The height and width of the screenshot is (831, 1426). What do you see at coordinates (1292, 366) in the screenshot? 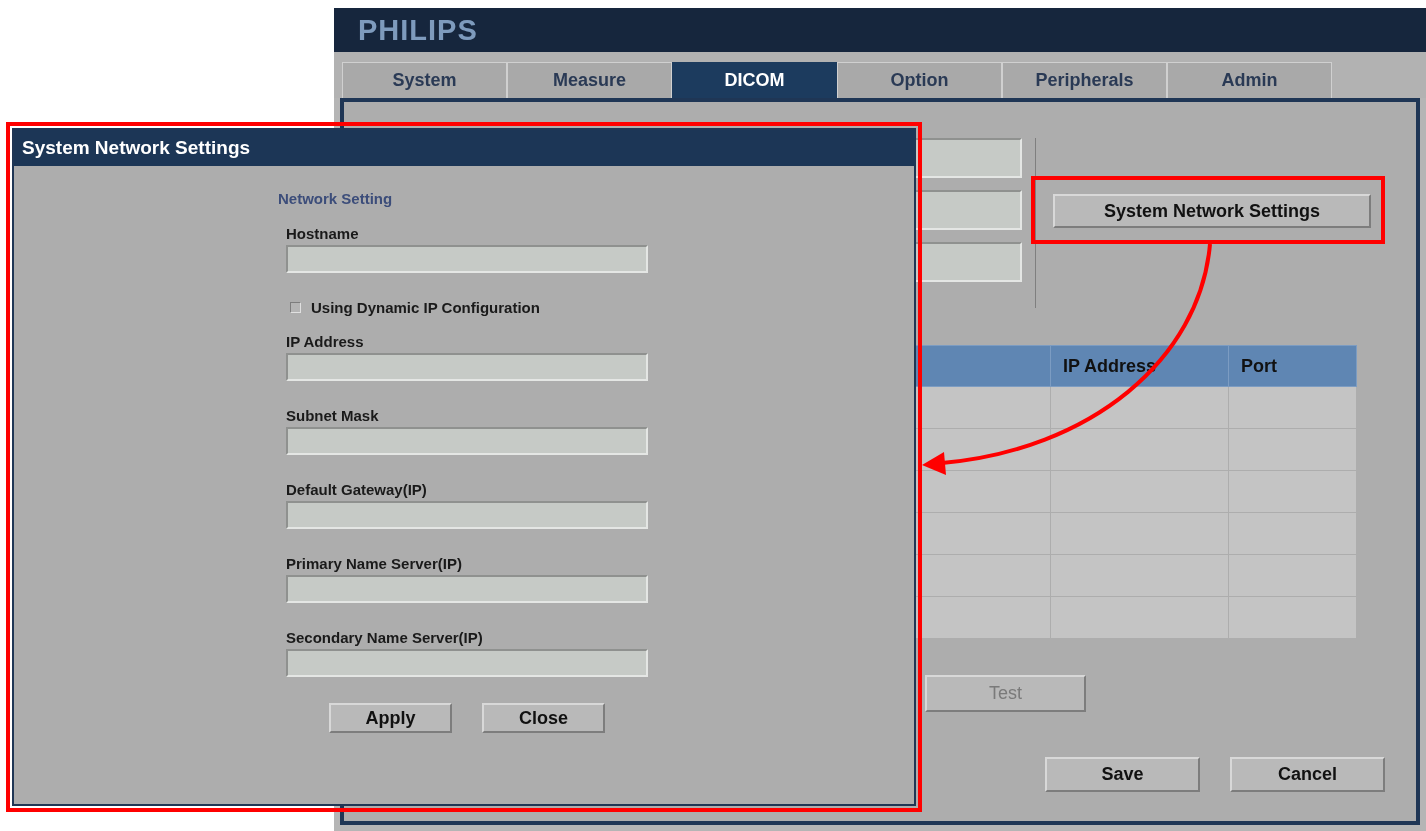
I see `column-header: Port` at bounding box center [1292, 366].